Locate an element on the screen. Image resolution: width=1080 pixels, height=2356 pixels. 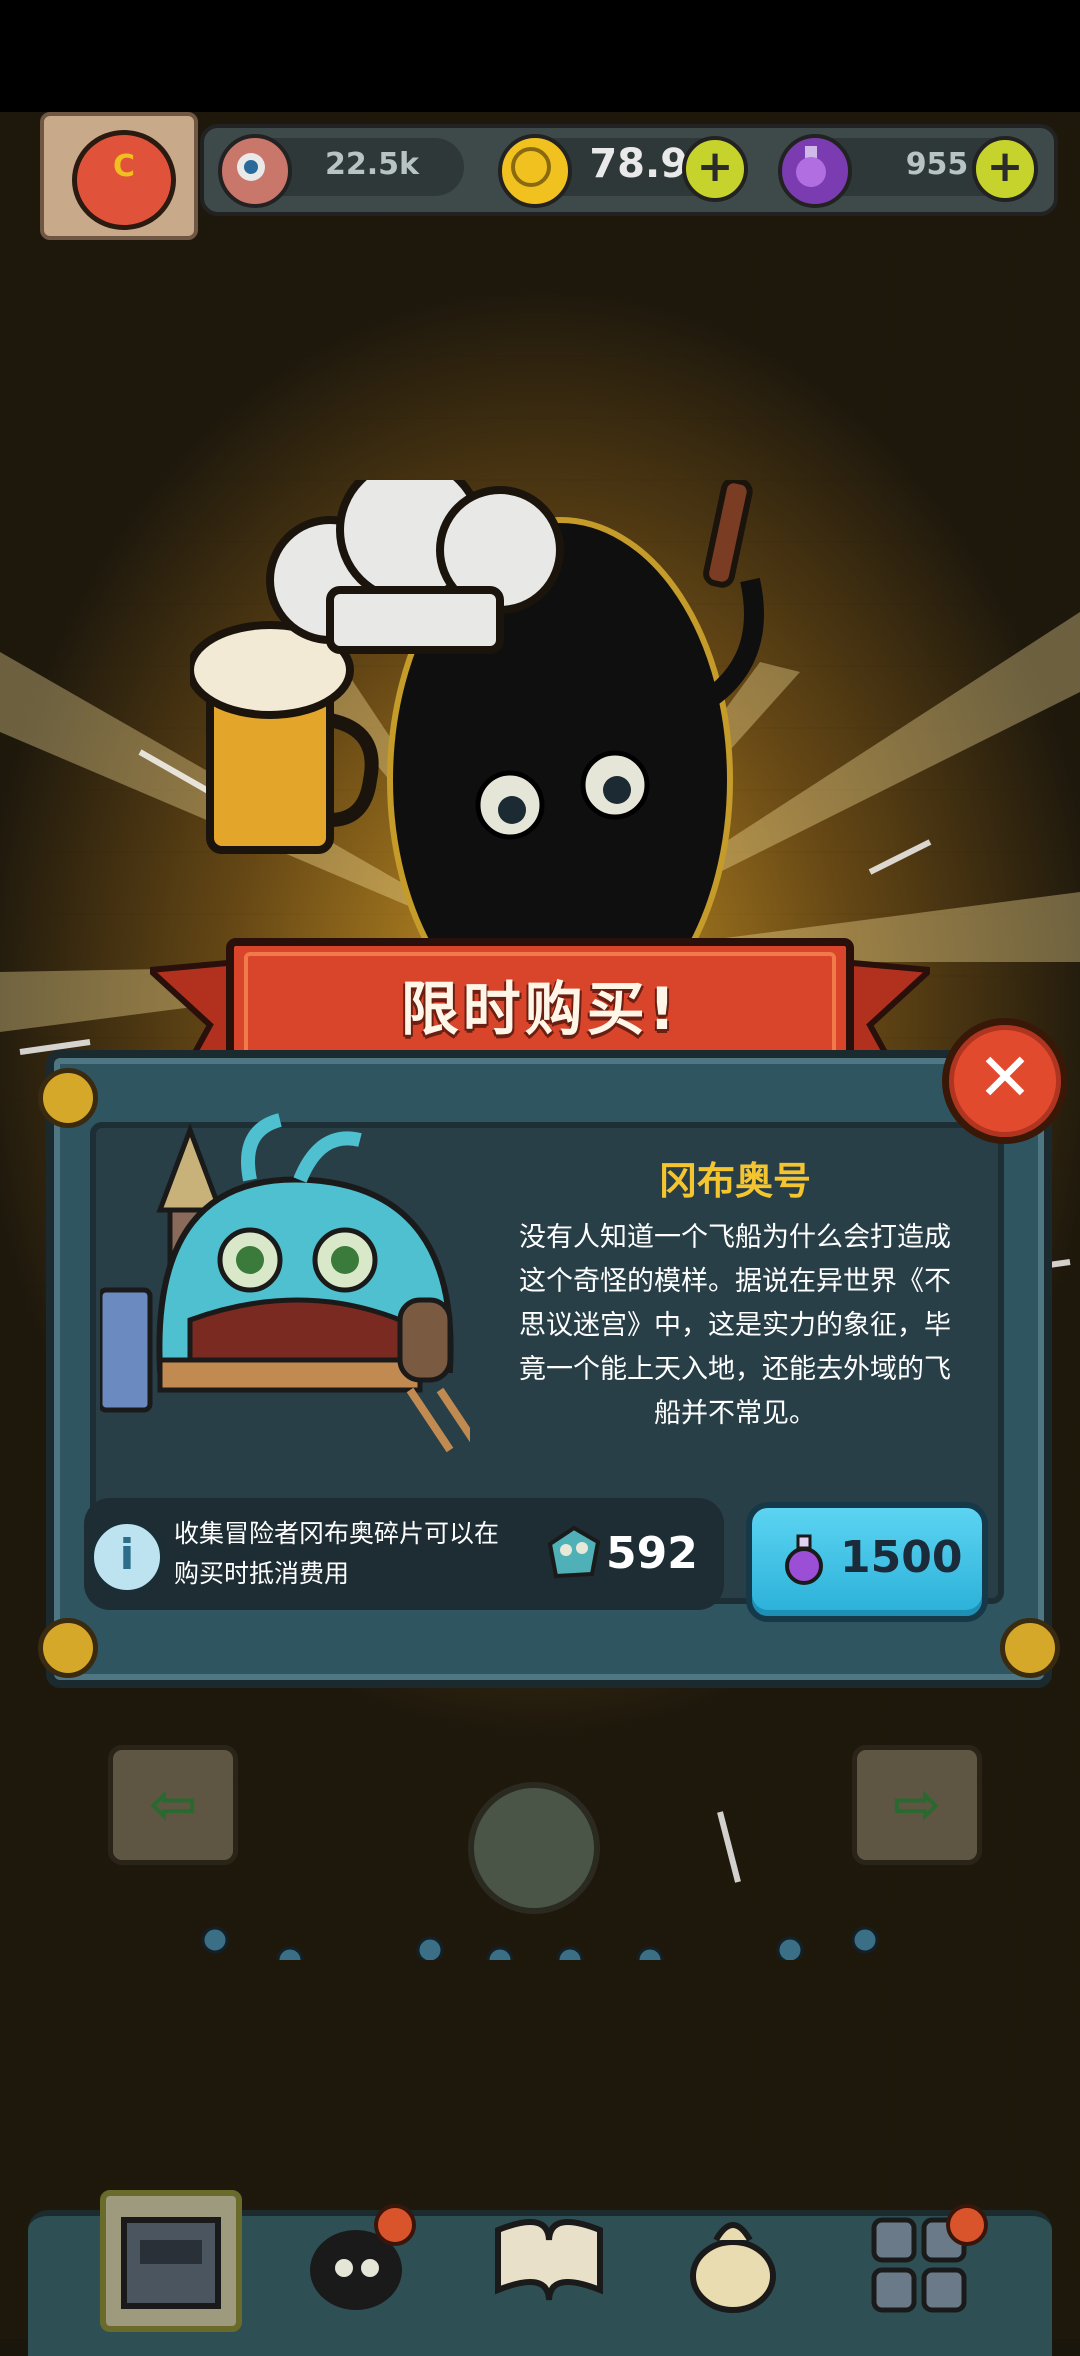
close-button: ✕ is located at coordinates (1005, 1081).